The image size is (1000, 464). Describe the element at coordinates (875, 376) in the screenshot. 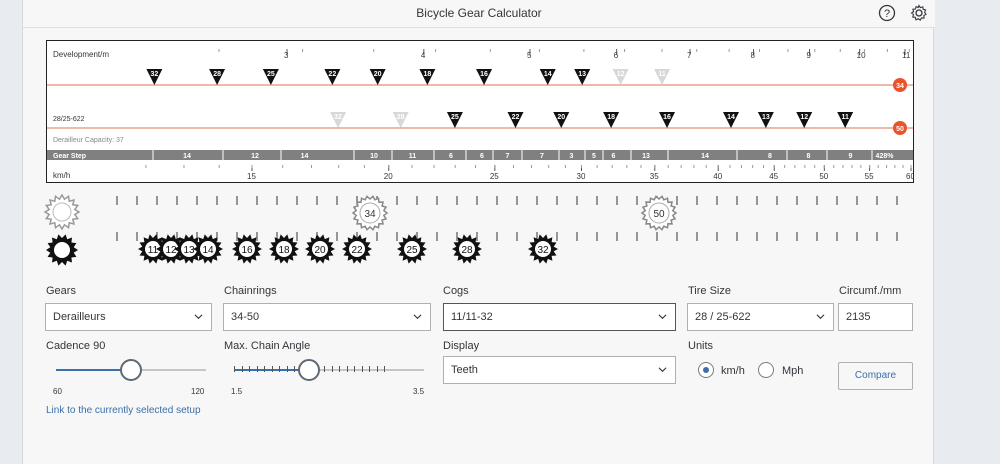

I see `compare-button: Compare` at that location.